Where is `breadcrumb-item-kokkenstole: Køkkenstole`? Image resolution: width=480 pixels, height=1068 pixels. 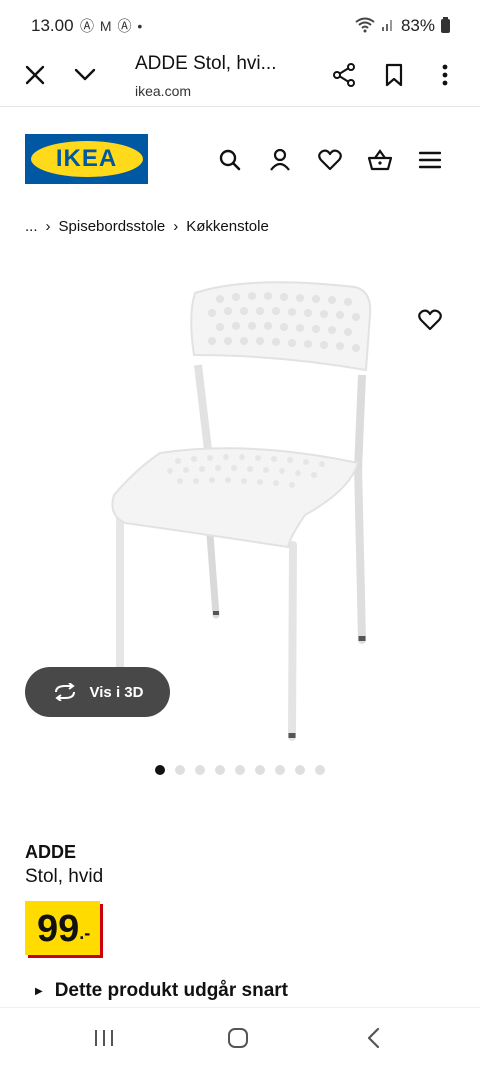
breadcrumb-item-kokkenstole: Køkkenstole is located at coordinates (227, 226).